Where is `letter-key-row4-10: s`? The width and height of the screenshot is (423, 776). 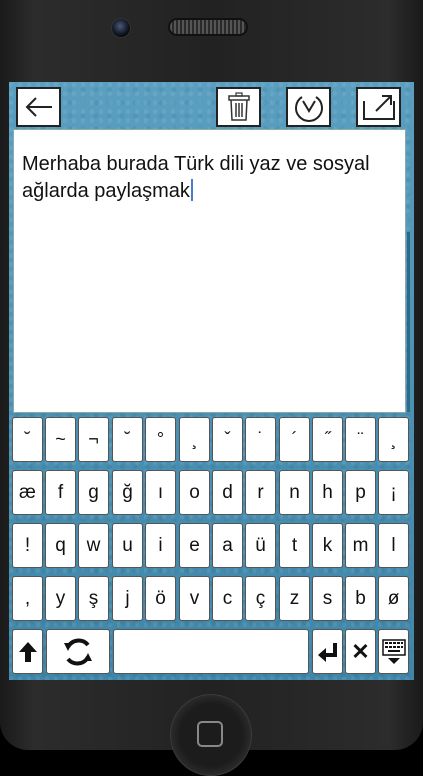
letter-key-row4-10: s is located at coordinates (327, 598).